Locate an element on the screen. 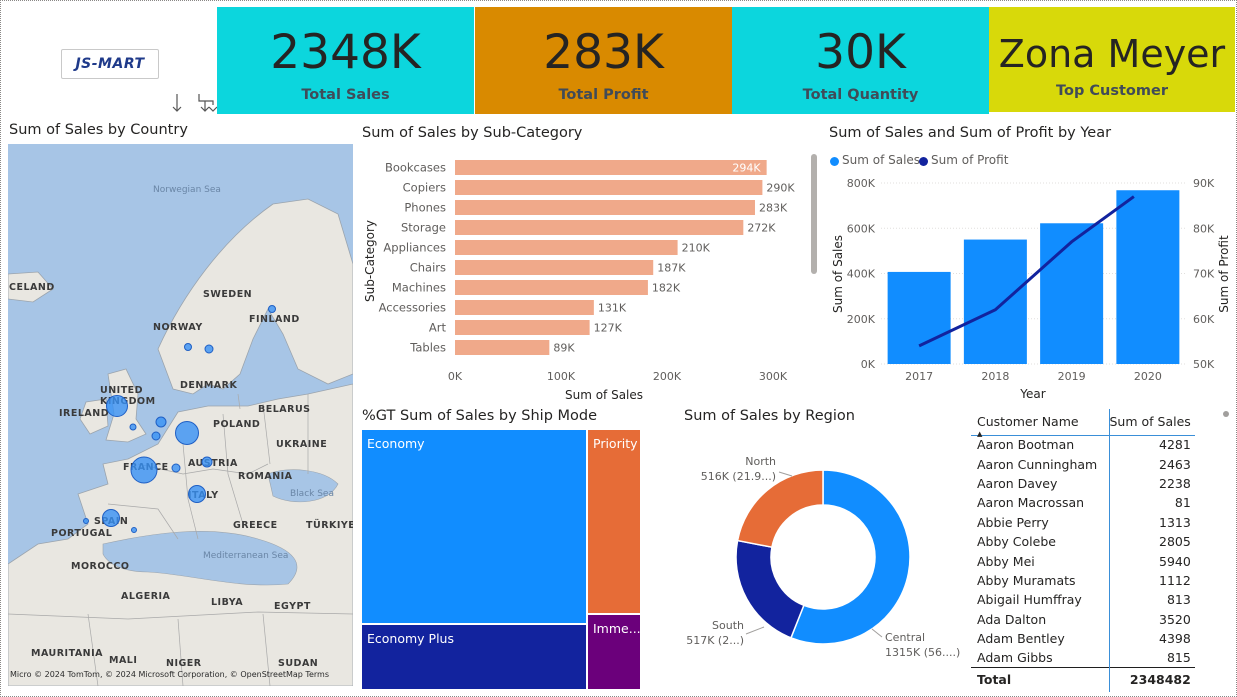 Image resolution: width=1237 pixels, height=697 pixels. sales-bar-2019 is located at coordinates (1072, 293).